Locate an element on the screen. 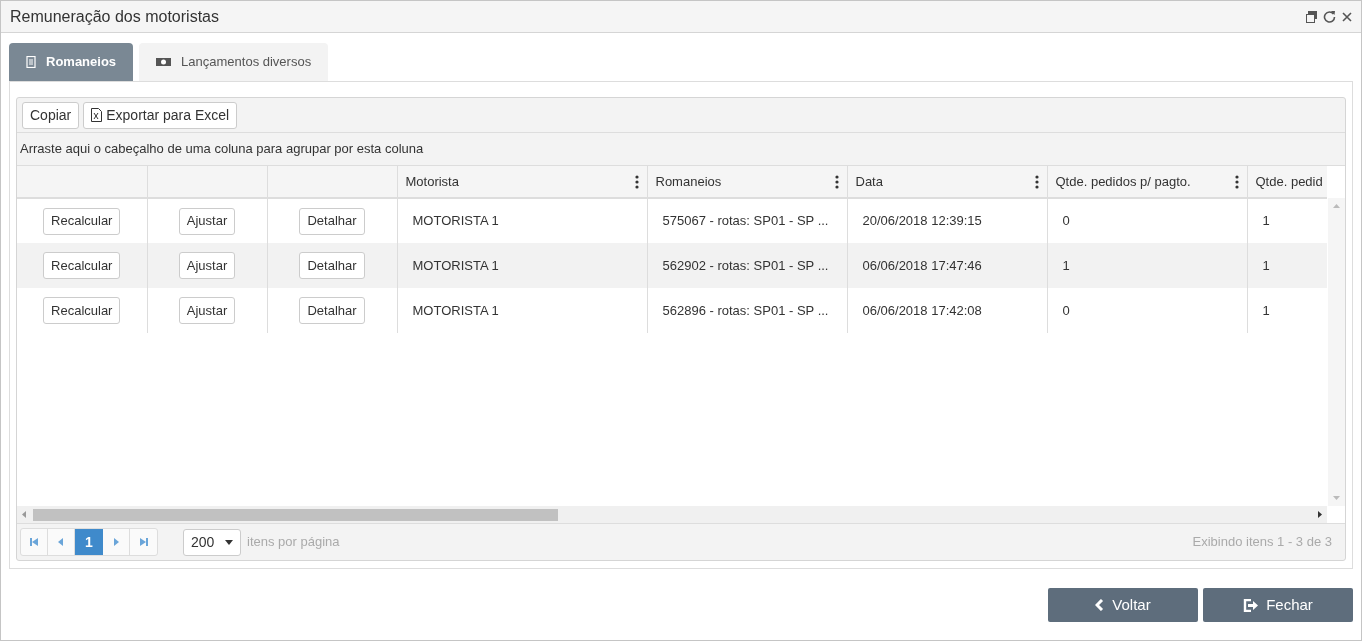 The width and height of the screenshot is (1362, 641). column-header: Qtde. pedidos p/ pagto. is located at coordinates (1123, 181).